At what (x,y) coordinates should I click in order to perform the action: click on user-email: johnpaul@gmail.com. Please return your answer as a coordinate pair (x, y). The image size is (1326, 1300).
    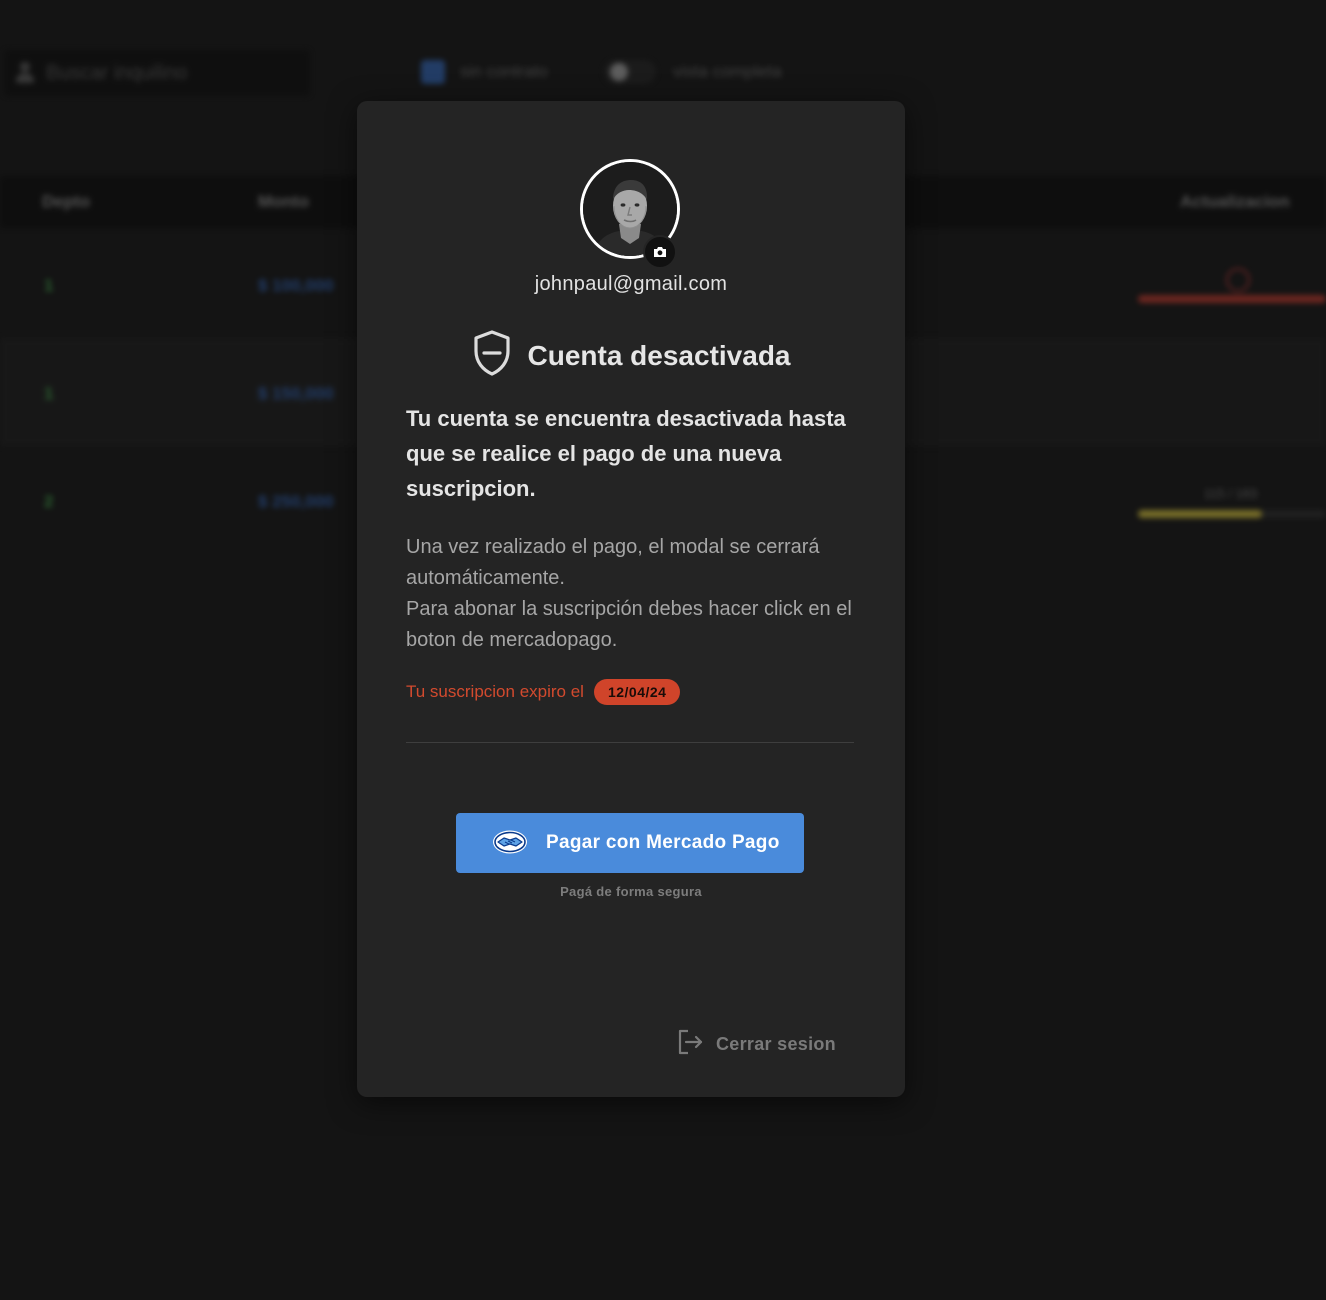
    Looking at the image, I should click on (631, 284).